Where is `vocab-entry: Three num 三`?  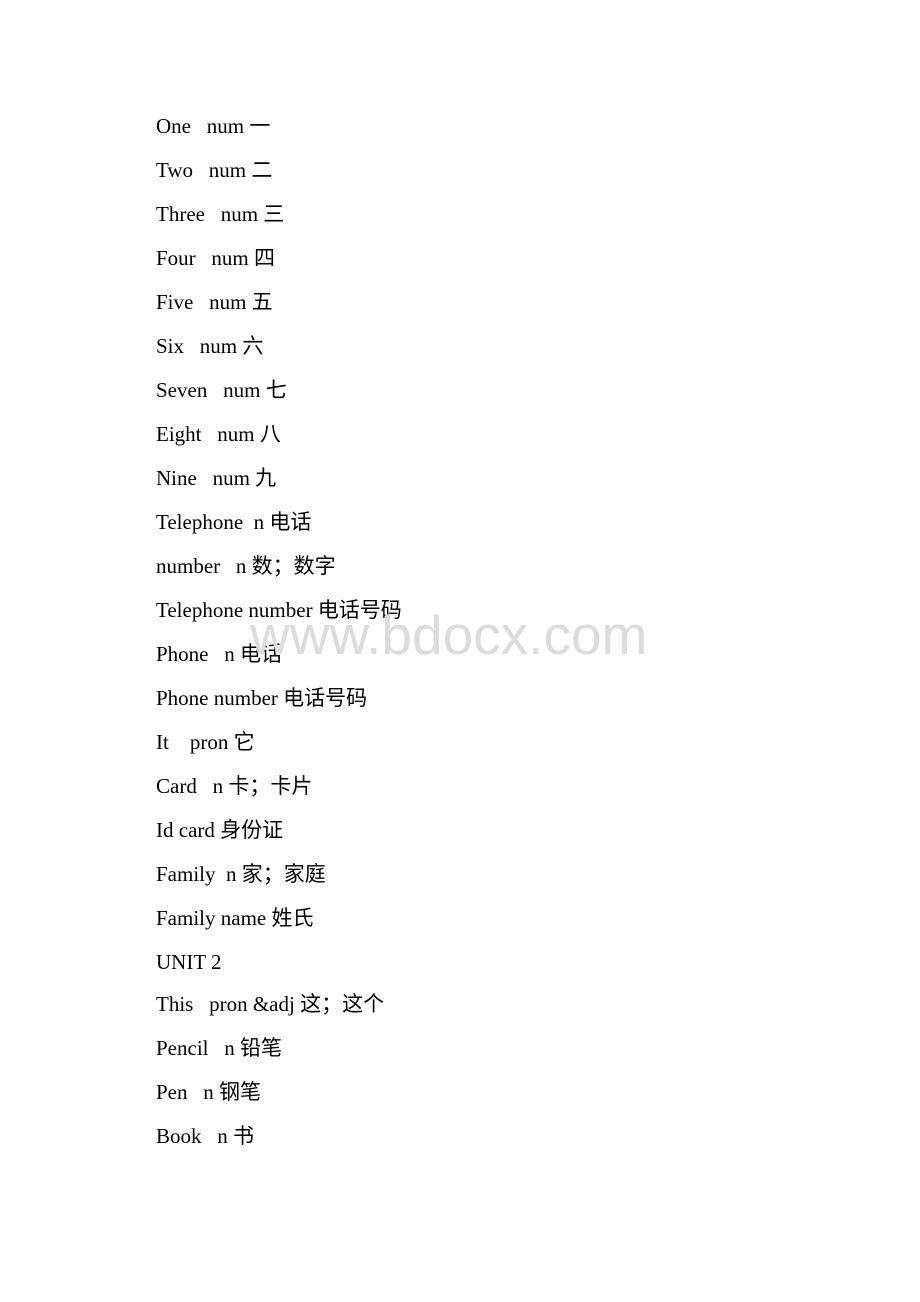 vocab-entry: Three num 三 is located at coordinates (220, 214).